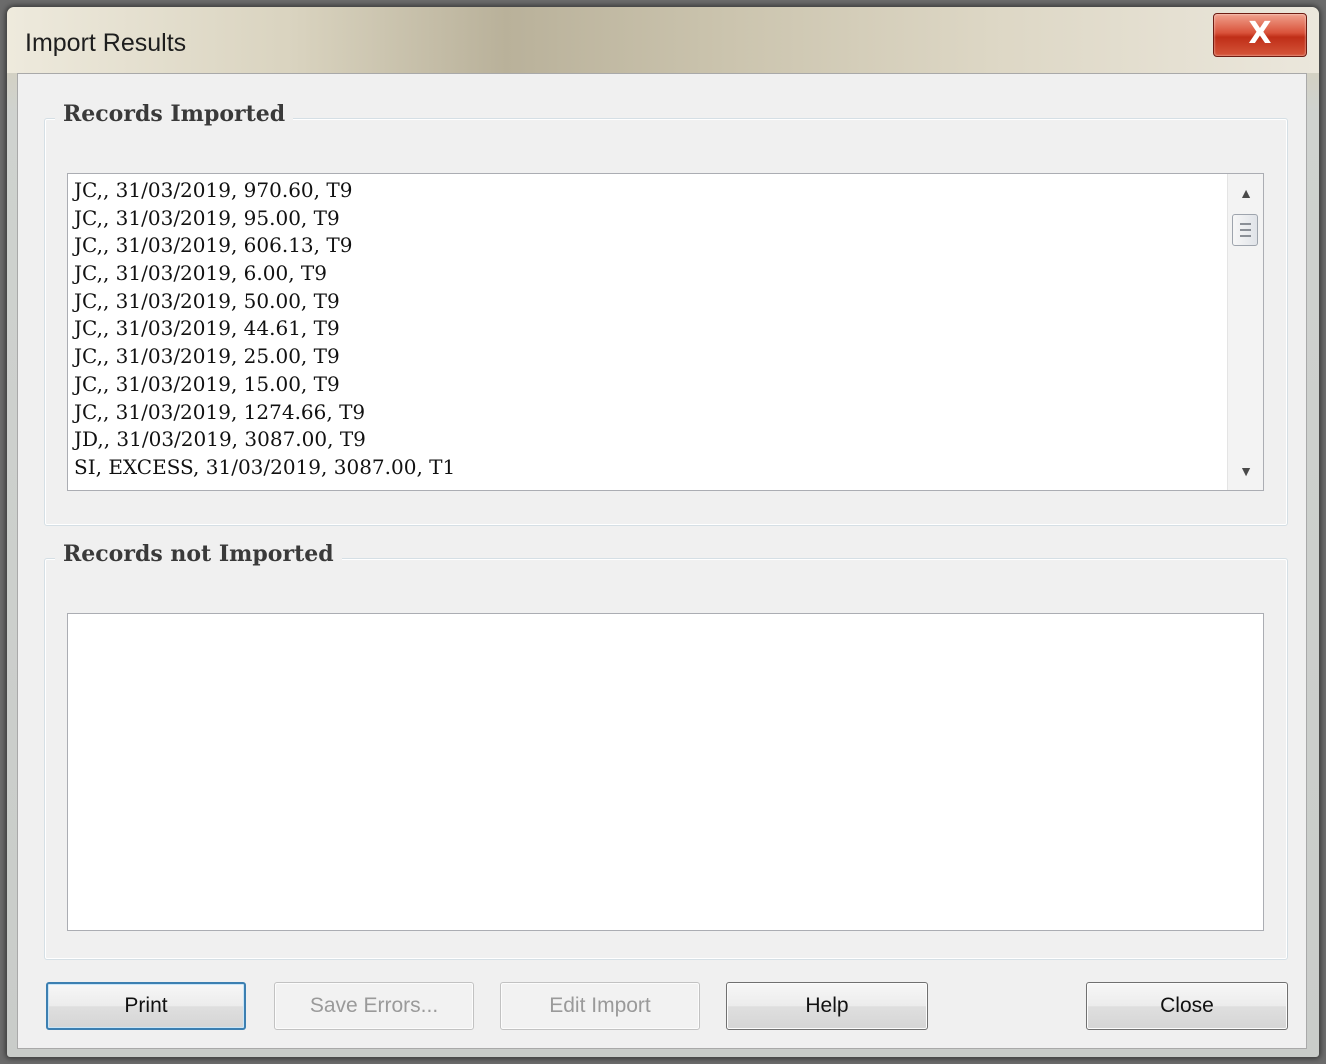 The height and width of the screenshot is (1064, 1326). Describe the element at coordinates (648, 190) in the screenshot. I see `list-item: JC,, 31/03/2019, 970.60, T9` at that location.